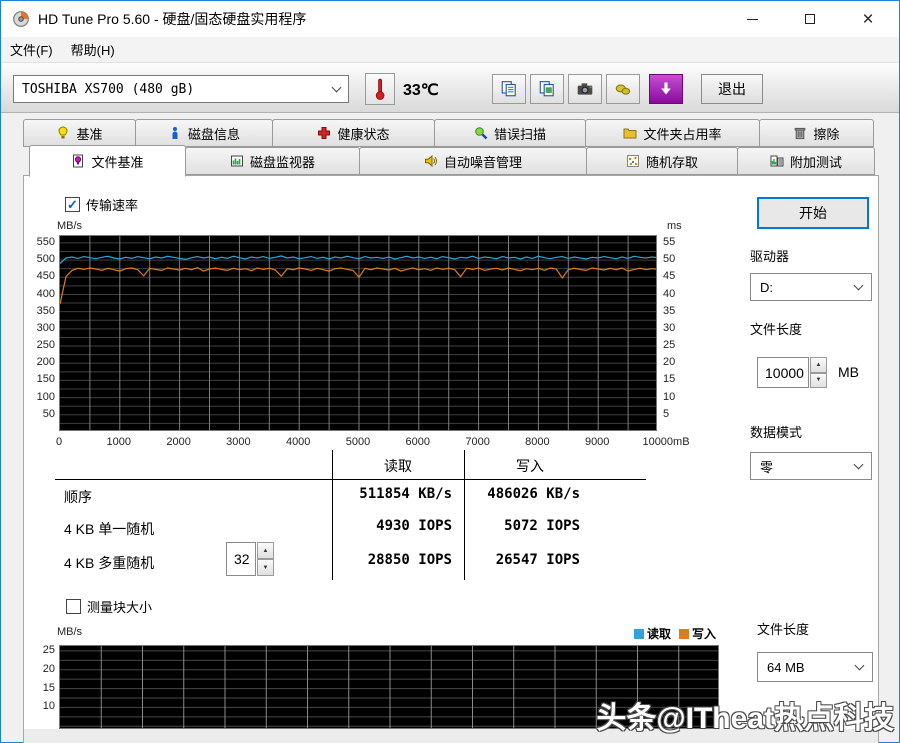  I want to click on copy-text-icon, so click(508, 89).